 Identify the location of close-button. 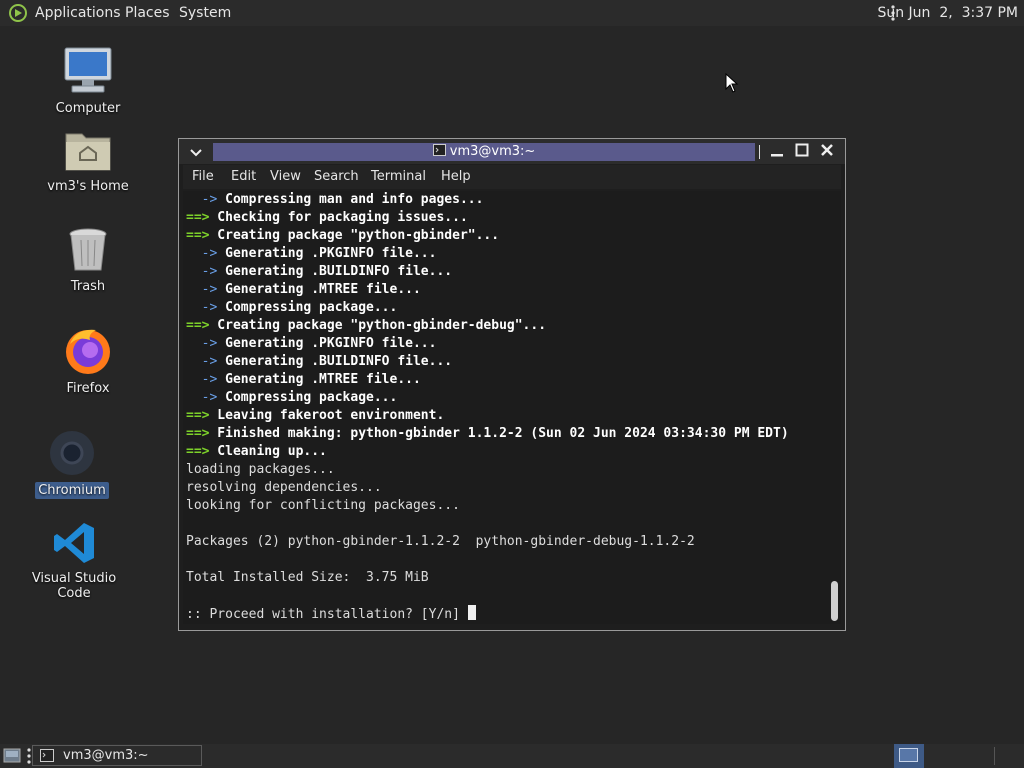
(827, 152).